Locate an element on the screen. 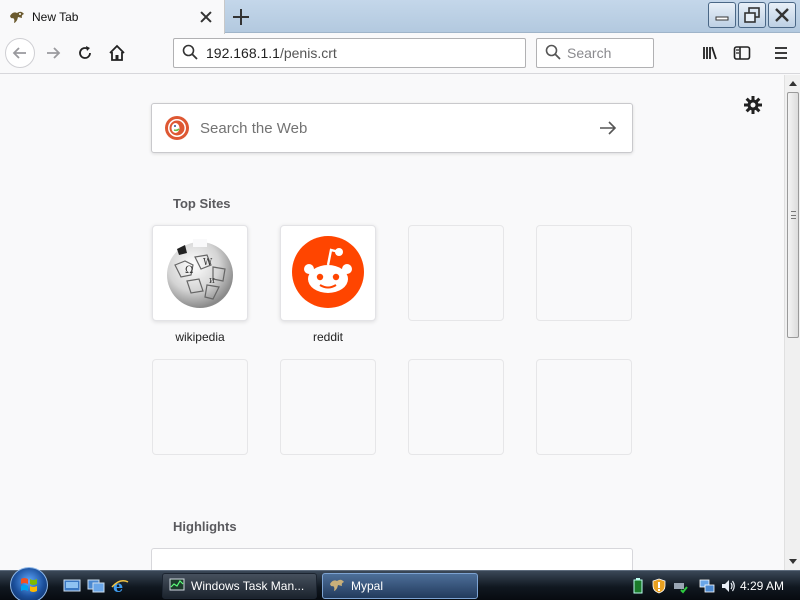 The image size is (800, 600). url-path: /penis.crt is located at coordinates (308, 53).